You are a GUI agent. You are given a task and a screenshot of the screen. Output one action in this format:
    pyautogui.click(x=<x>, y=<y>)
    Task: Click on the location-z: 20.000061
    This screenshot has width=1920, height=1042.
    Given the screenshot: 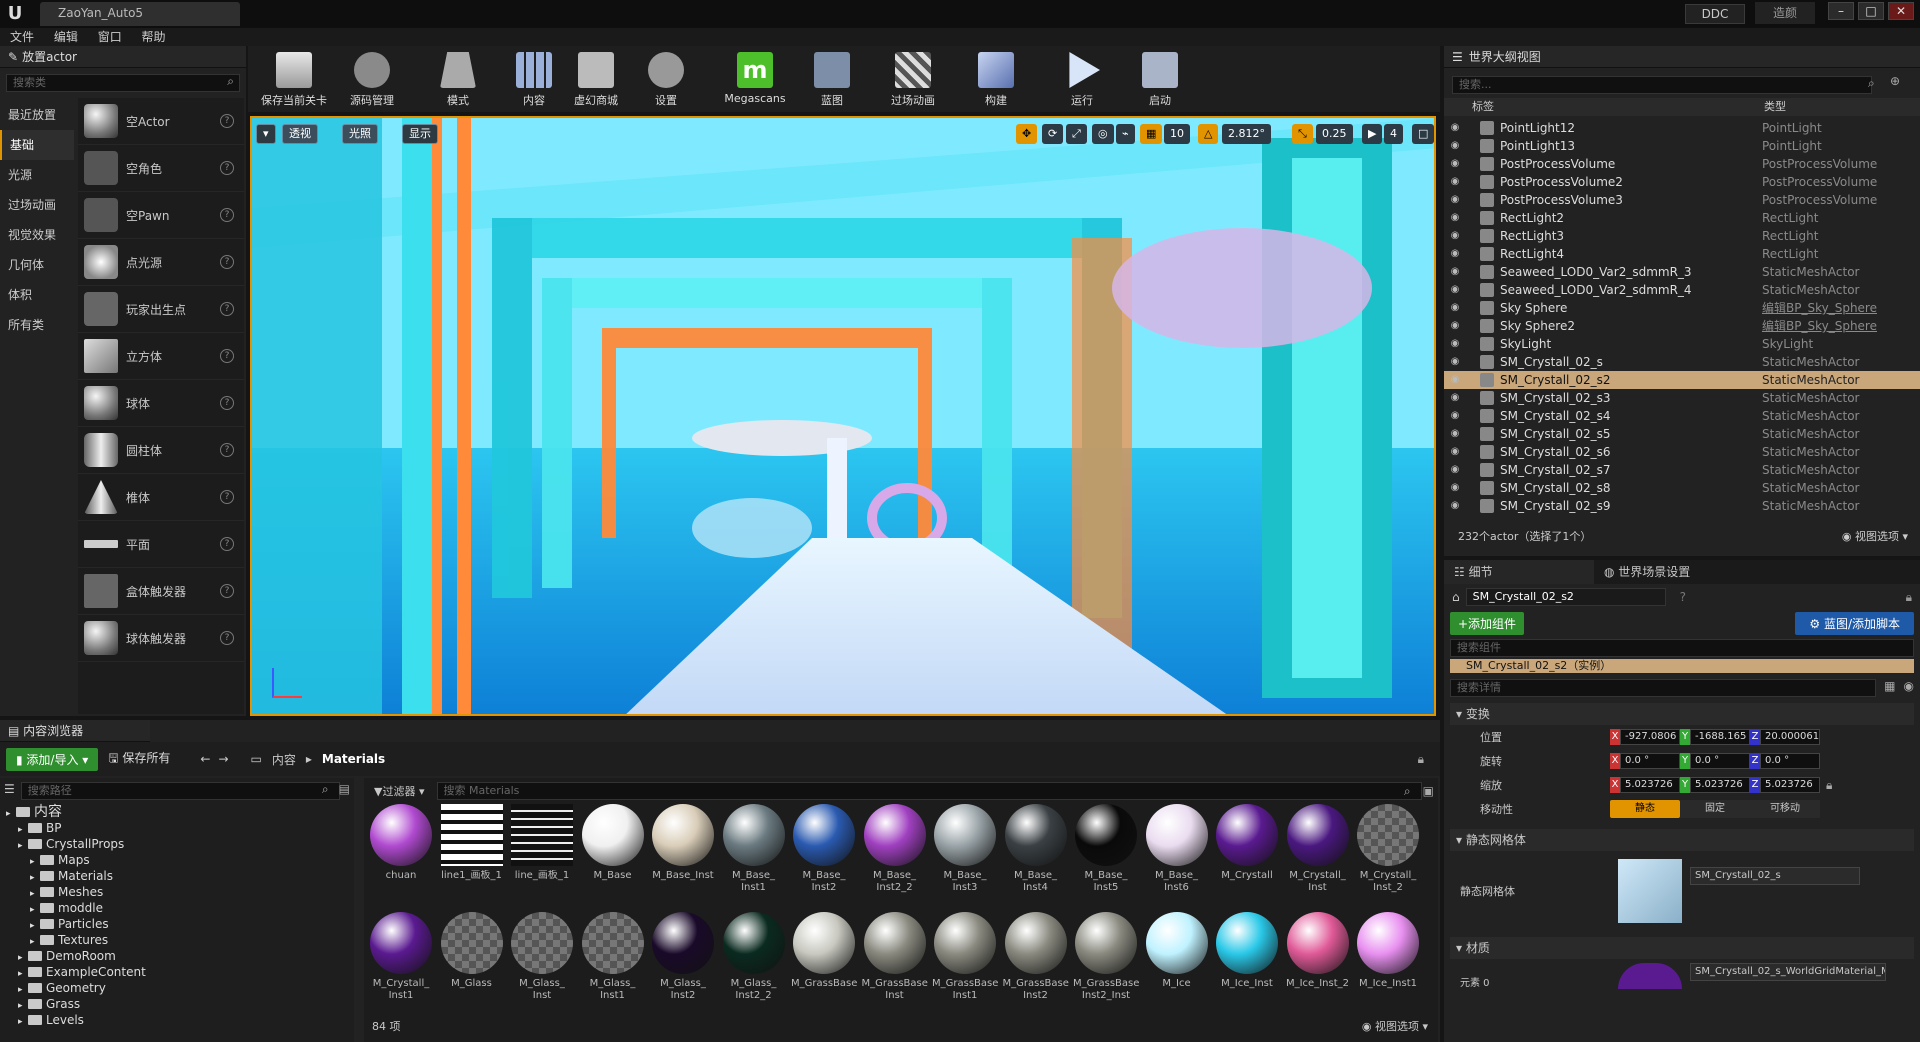 What is the action you would take?
    pyautogui.click(x=1790, y=737)
    